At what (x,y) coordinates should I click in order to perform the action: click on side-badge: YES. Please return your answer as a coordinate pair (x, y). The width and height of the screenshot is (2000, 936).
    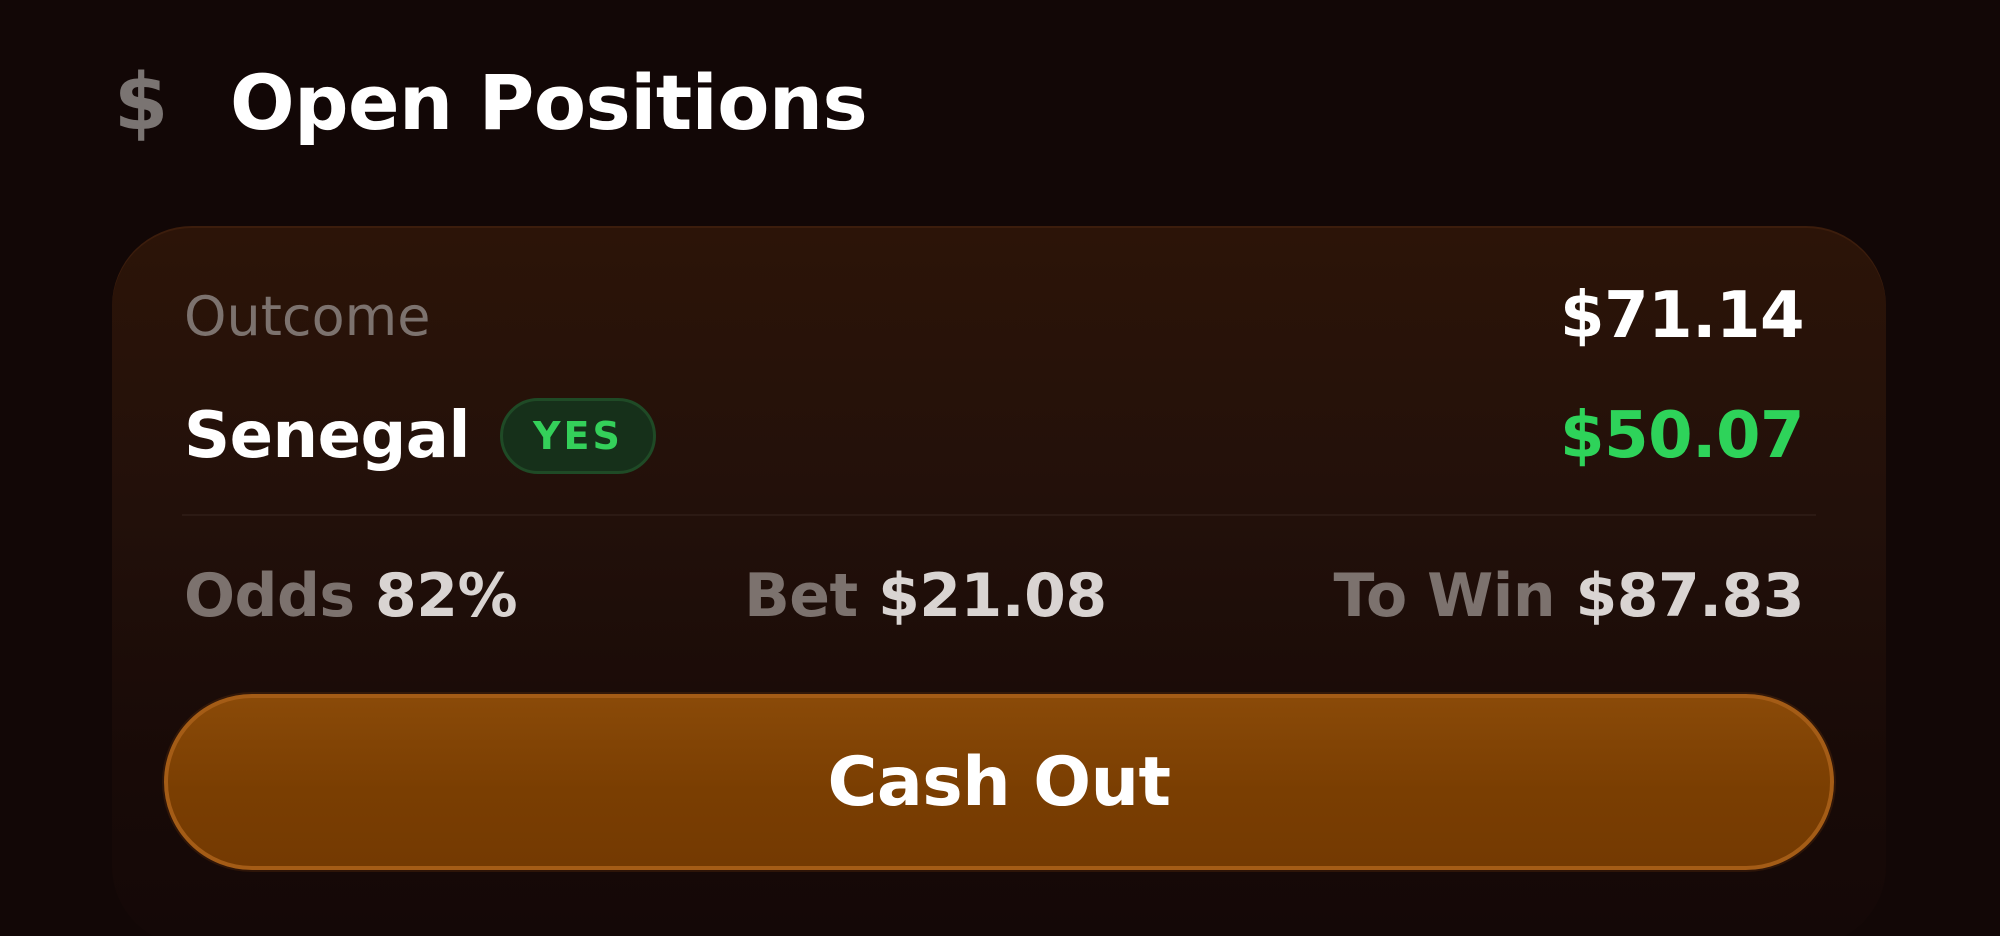
    Looking at the image, I should click on (577, 436).